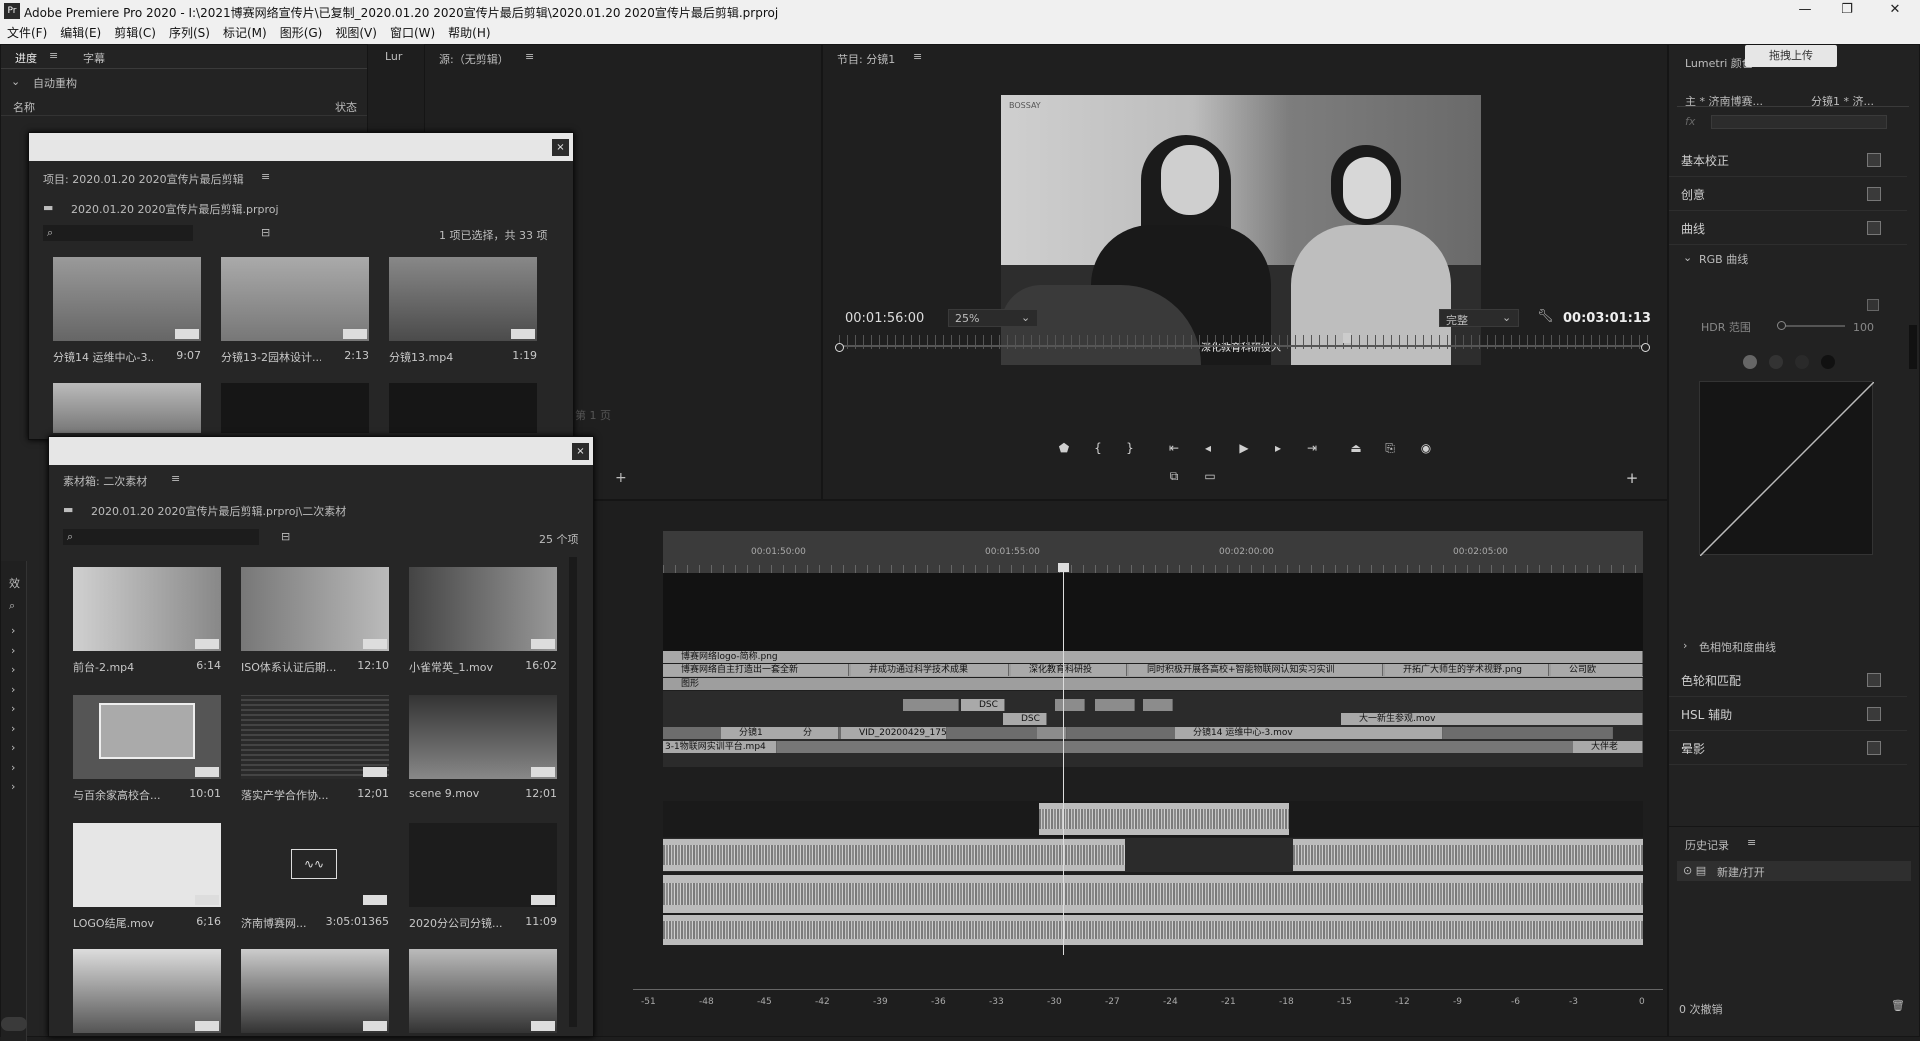 Image resolution: width=1920 pixels, height=1041 pixels. Describe the element at coordinates (930, 670) in the screenshot. I see `graphic-clip: 并成功通过科学技术成果` at that location.